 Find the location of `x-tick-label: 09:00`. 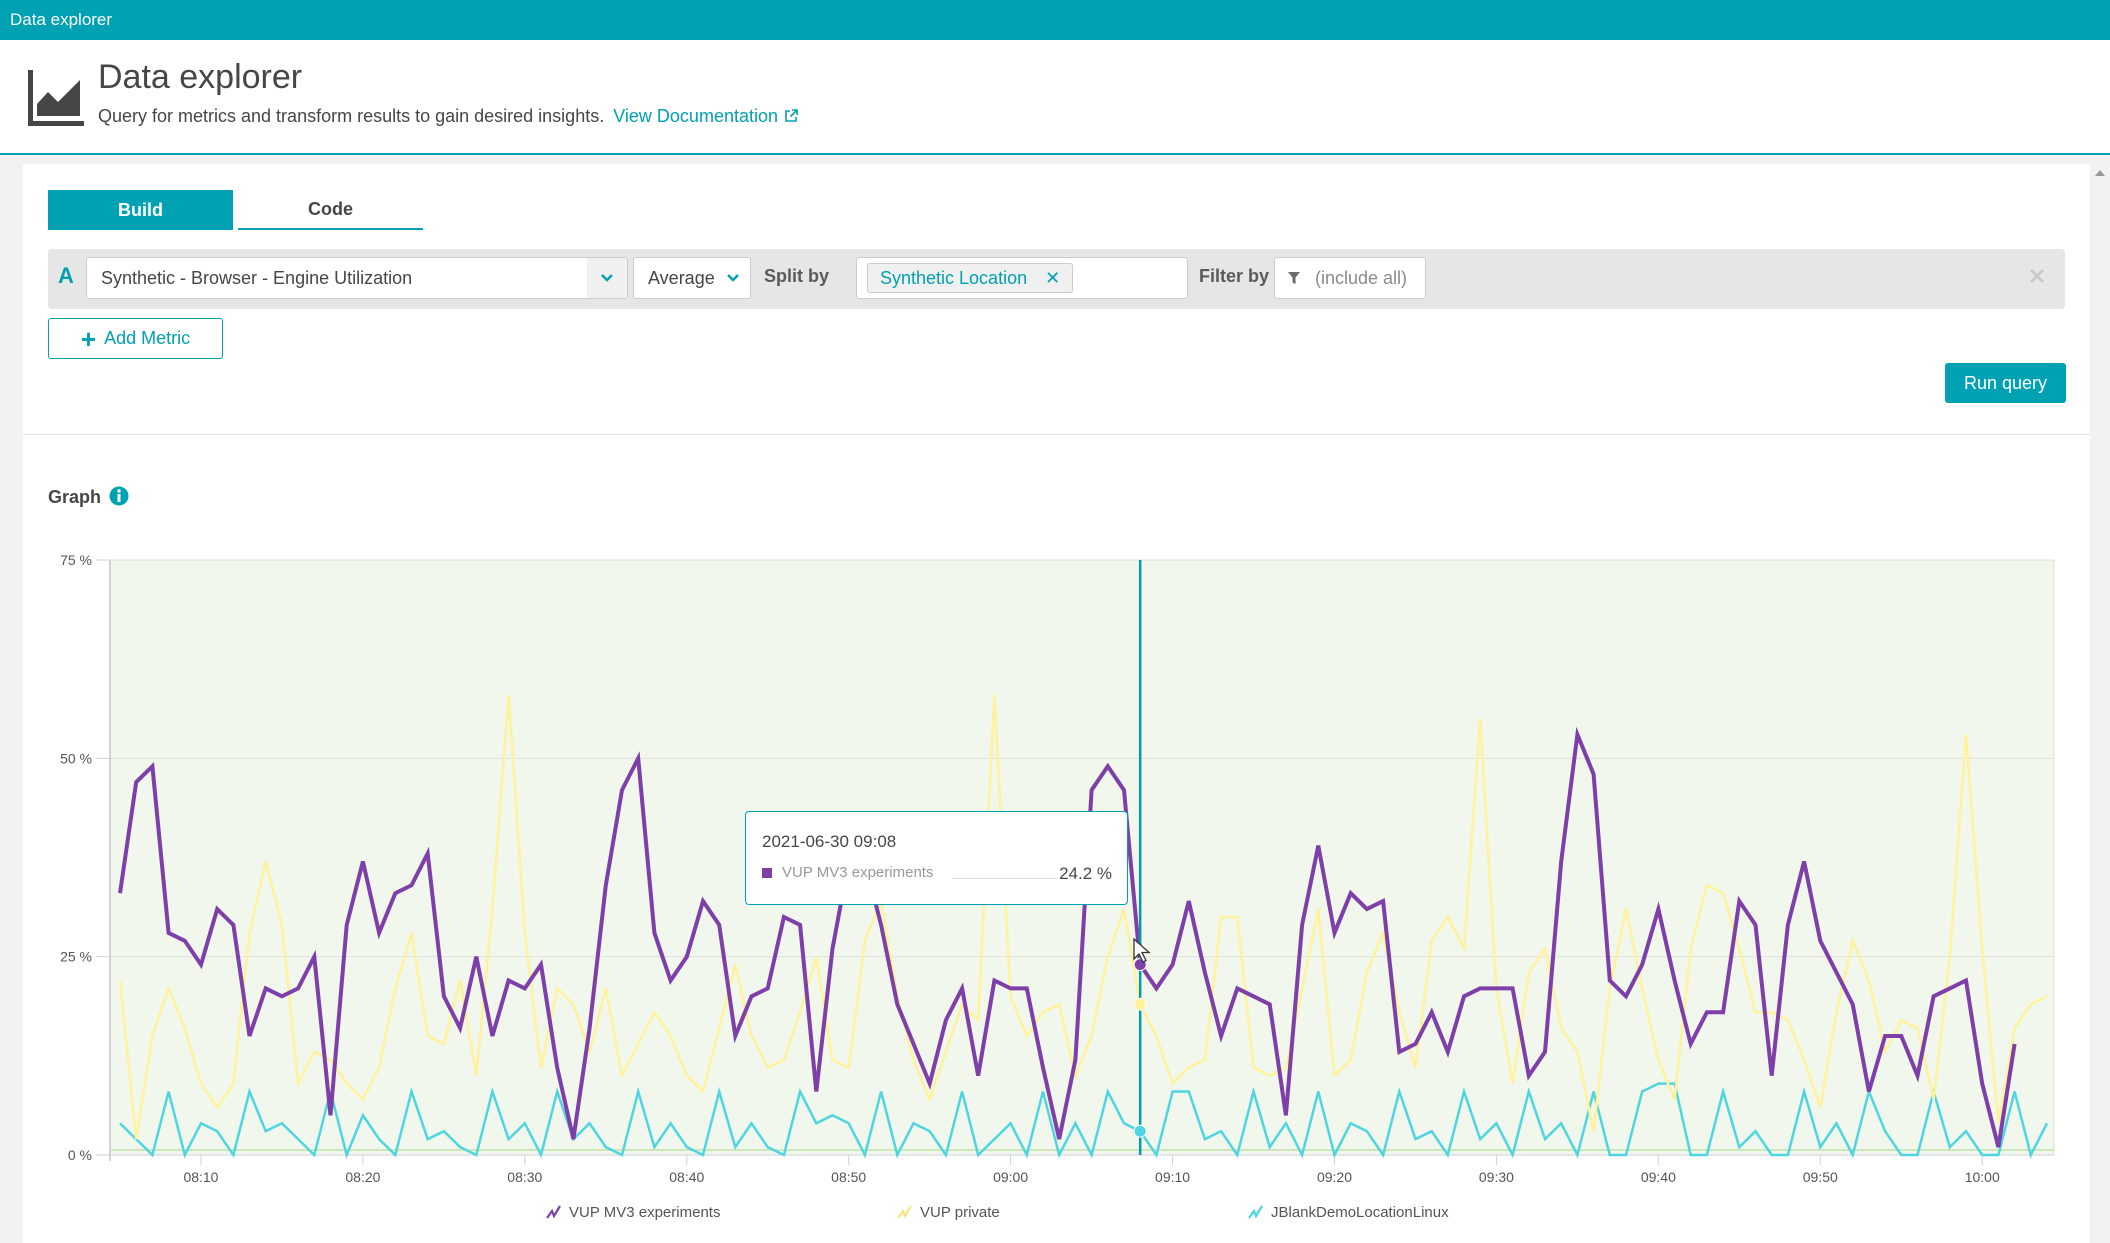

x-tick-label: 09:00 is located at coordinates (1010, 1177).